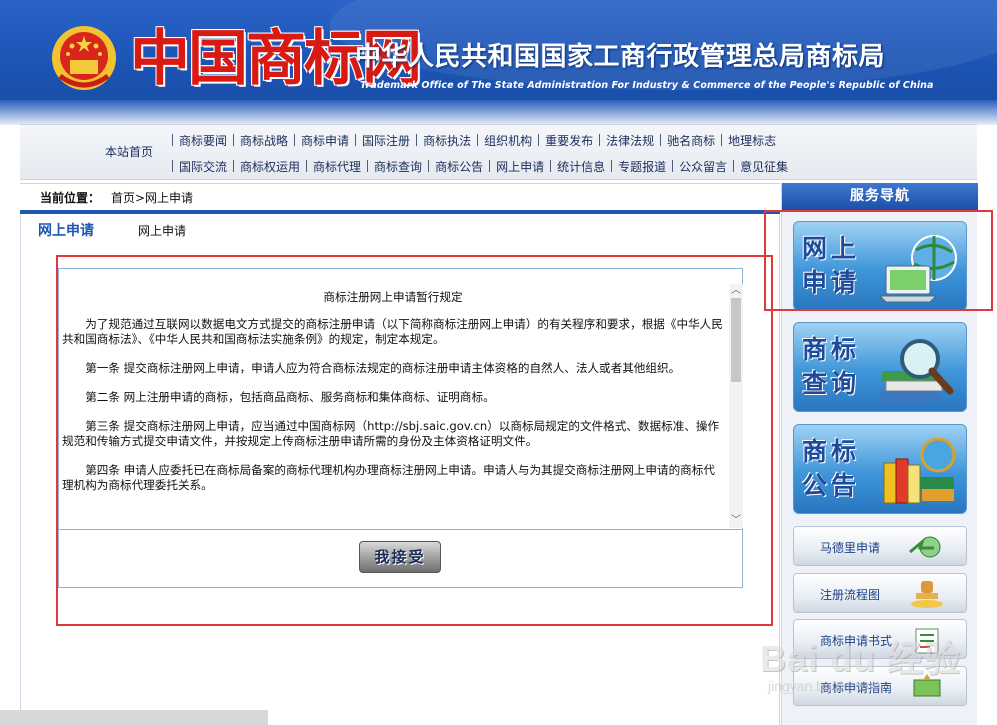 This screenshot has width=997, height=725. What do you see at coordinates (66, 231) in the screenshot?
I see `section-title: 网上申请` at bounding box center [66, 231].